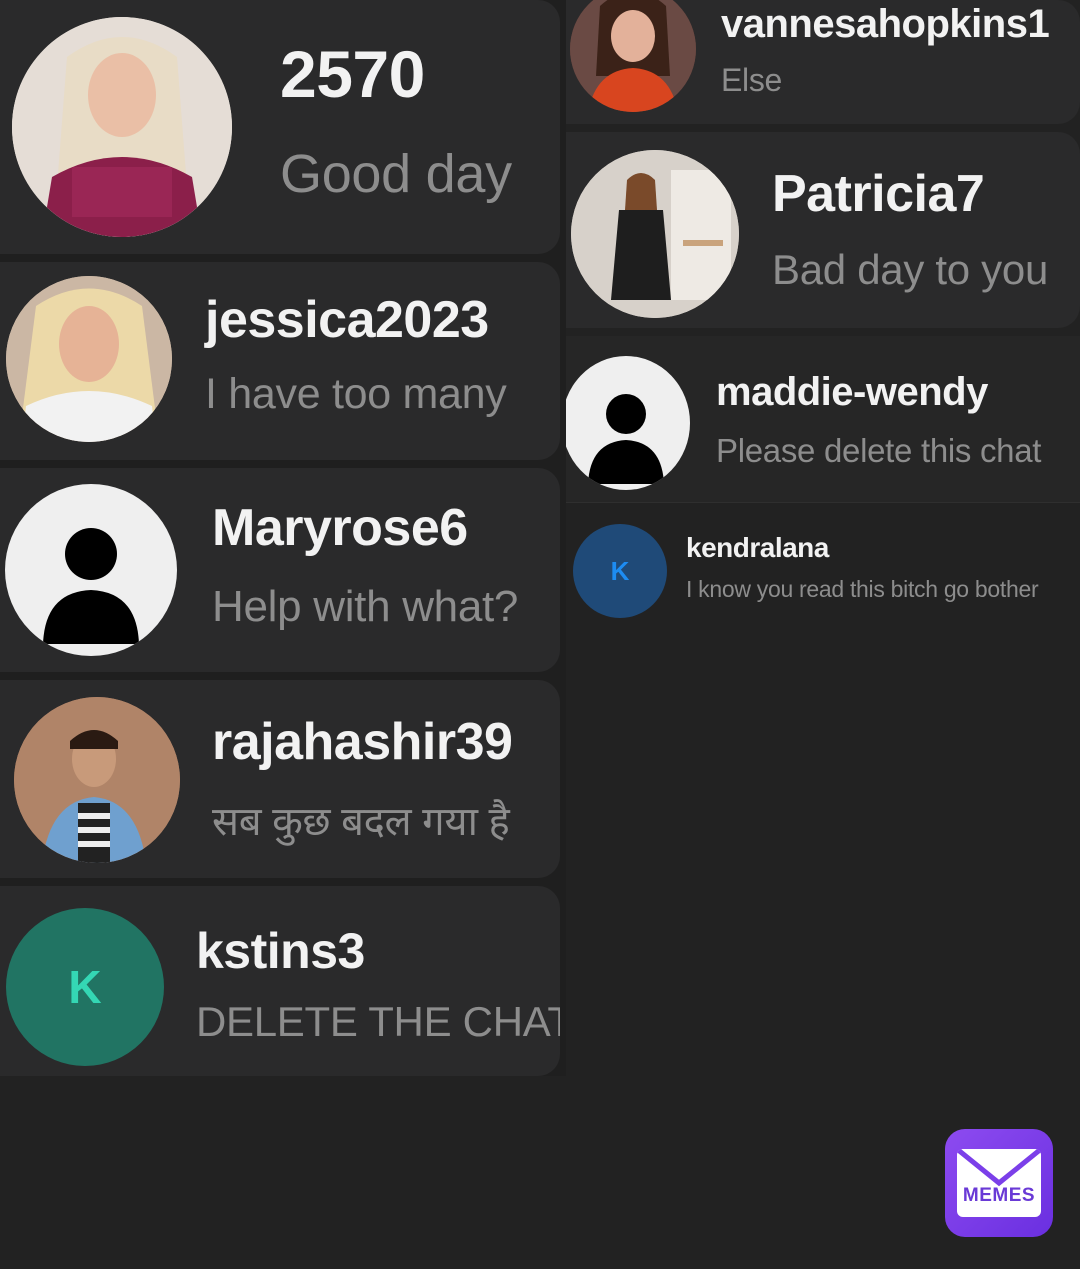 The height and width of the screenshot is (1269, 1080). What do you see at coordinates (823, 62) in the screenshot?
I see `chat-row-vannesahopkins1: vannesahopkins1 Else` at bounding box center [823, 62].